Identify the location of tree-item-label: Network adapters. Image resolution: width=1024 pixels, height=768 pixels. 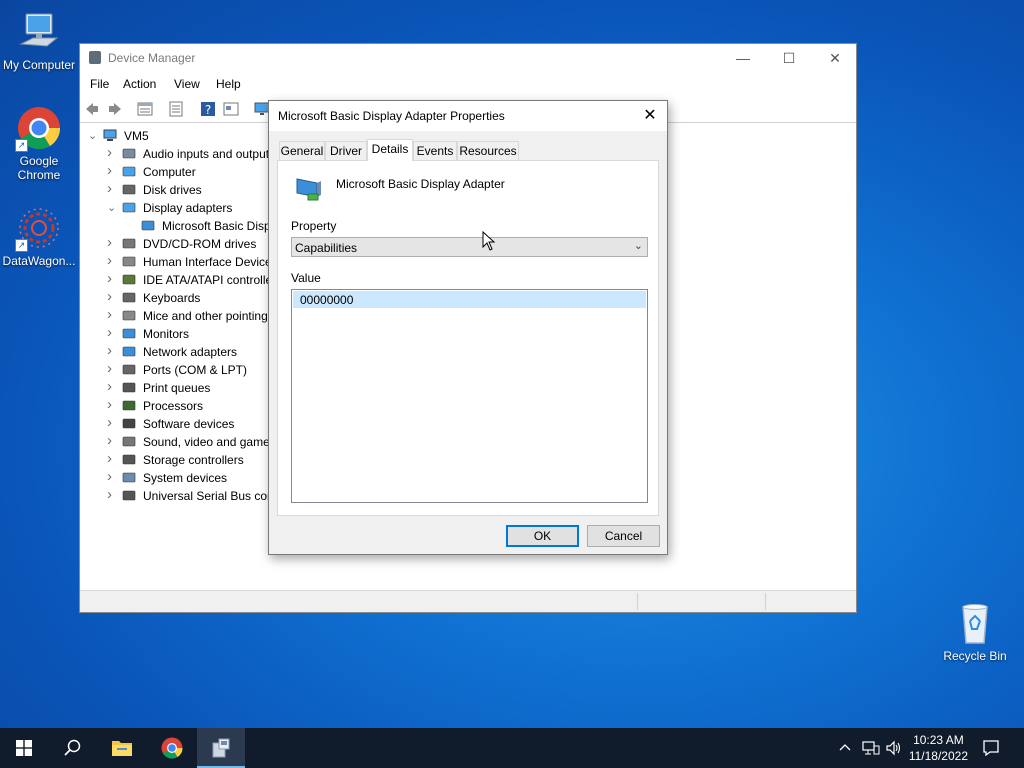
(190, 352).